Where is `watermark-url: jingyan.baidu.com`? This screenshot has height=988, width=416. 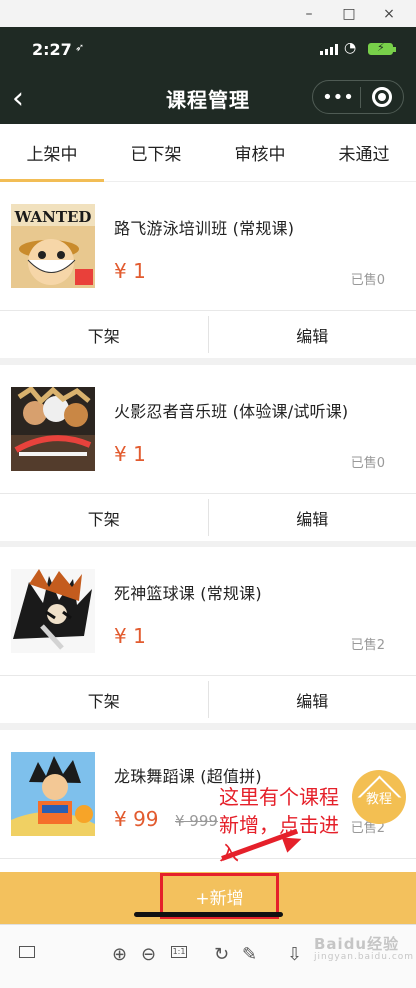
watermark-url: jingyan.baidu.com is located at coordinates (364, 957).